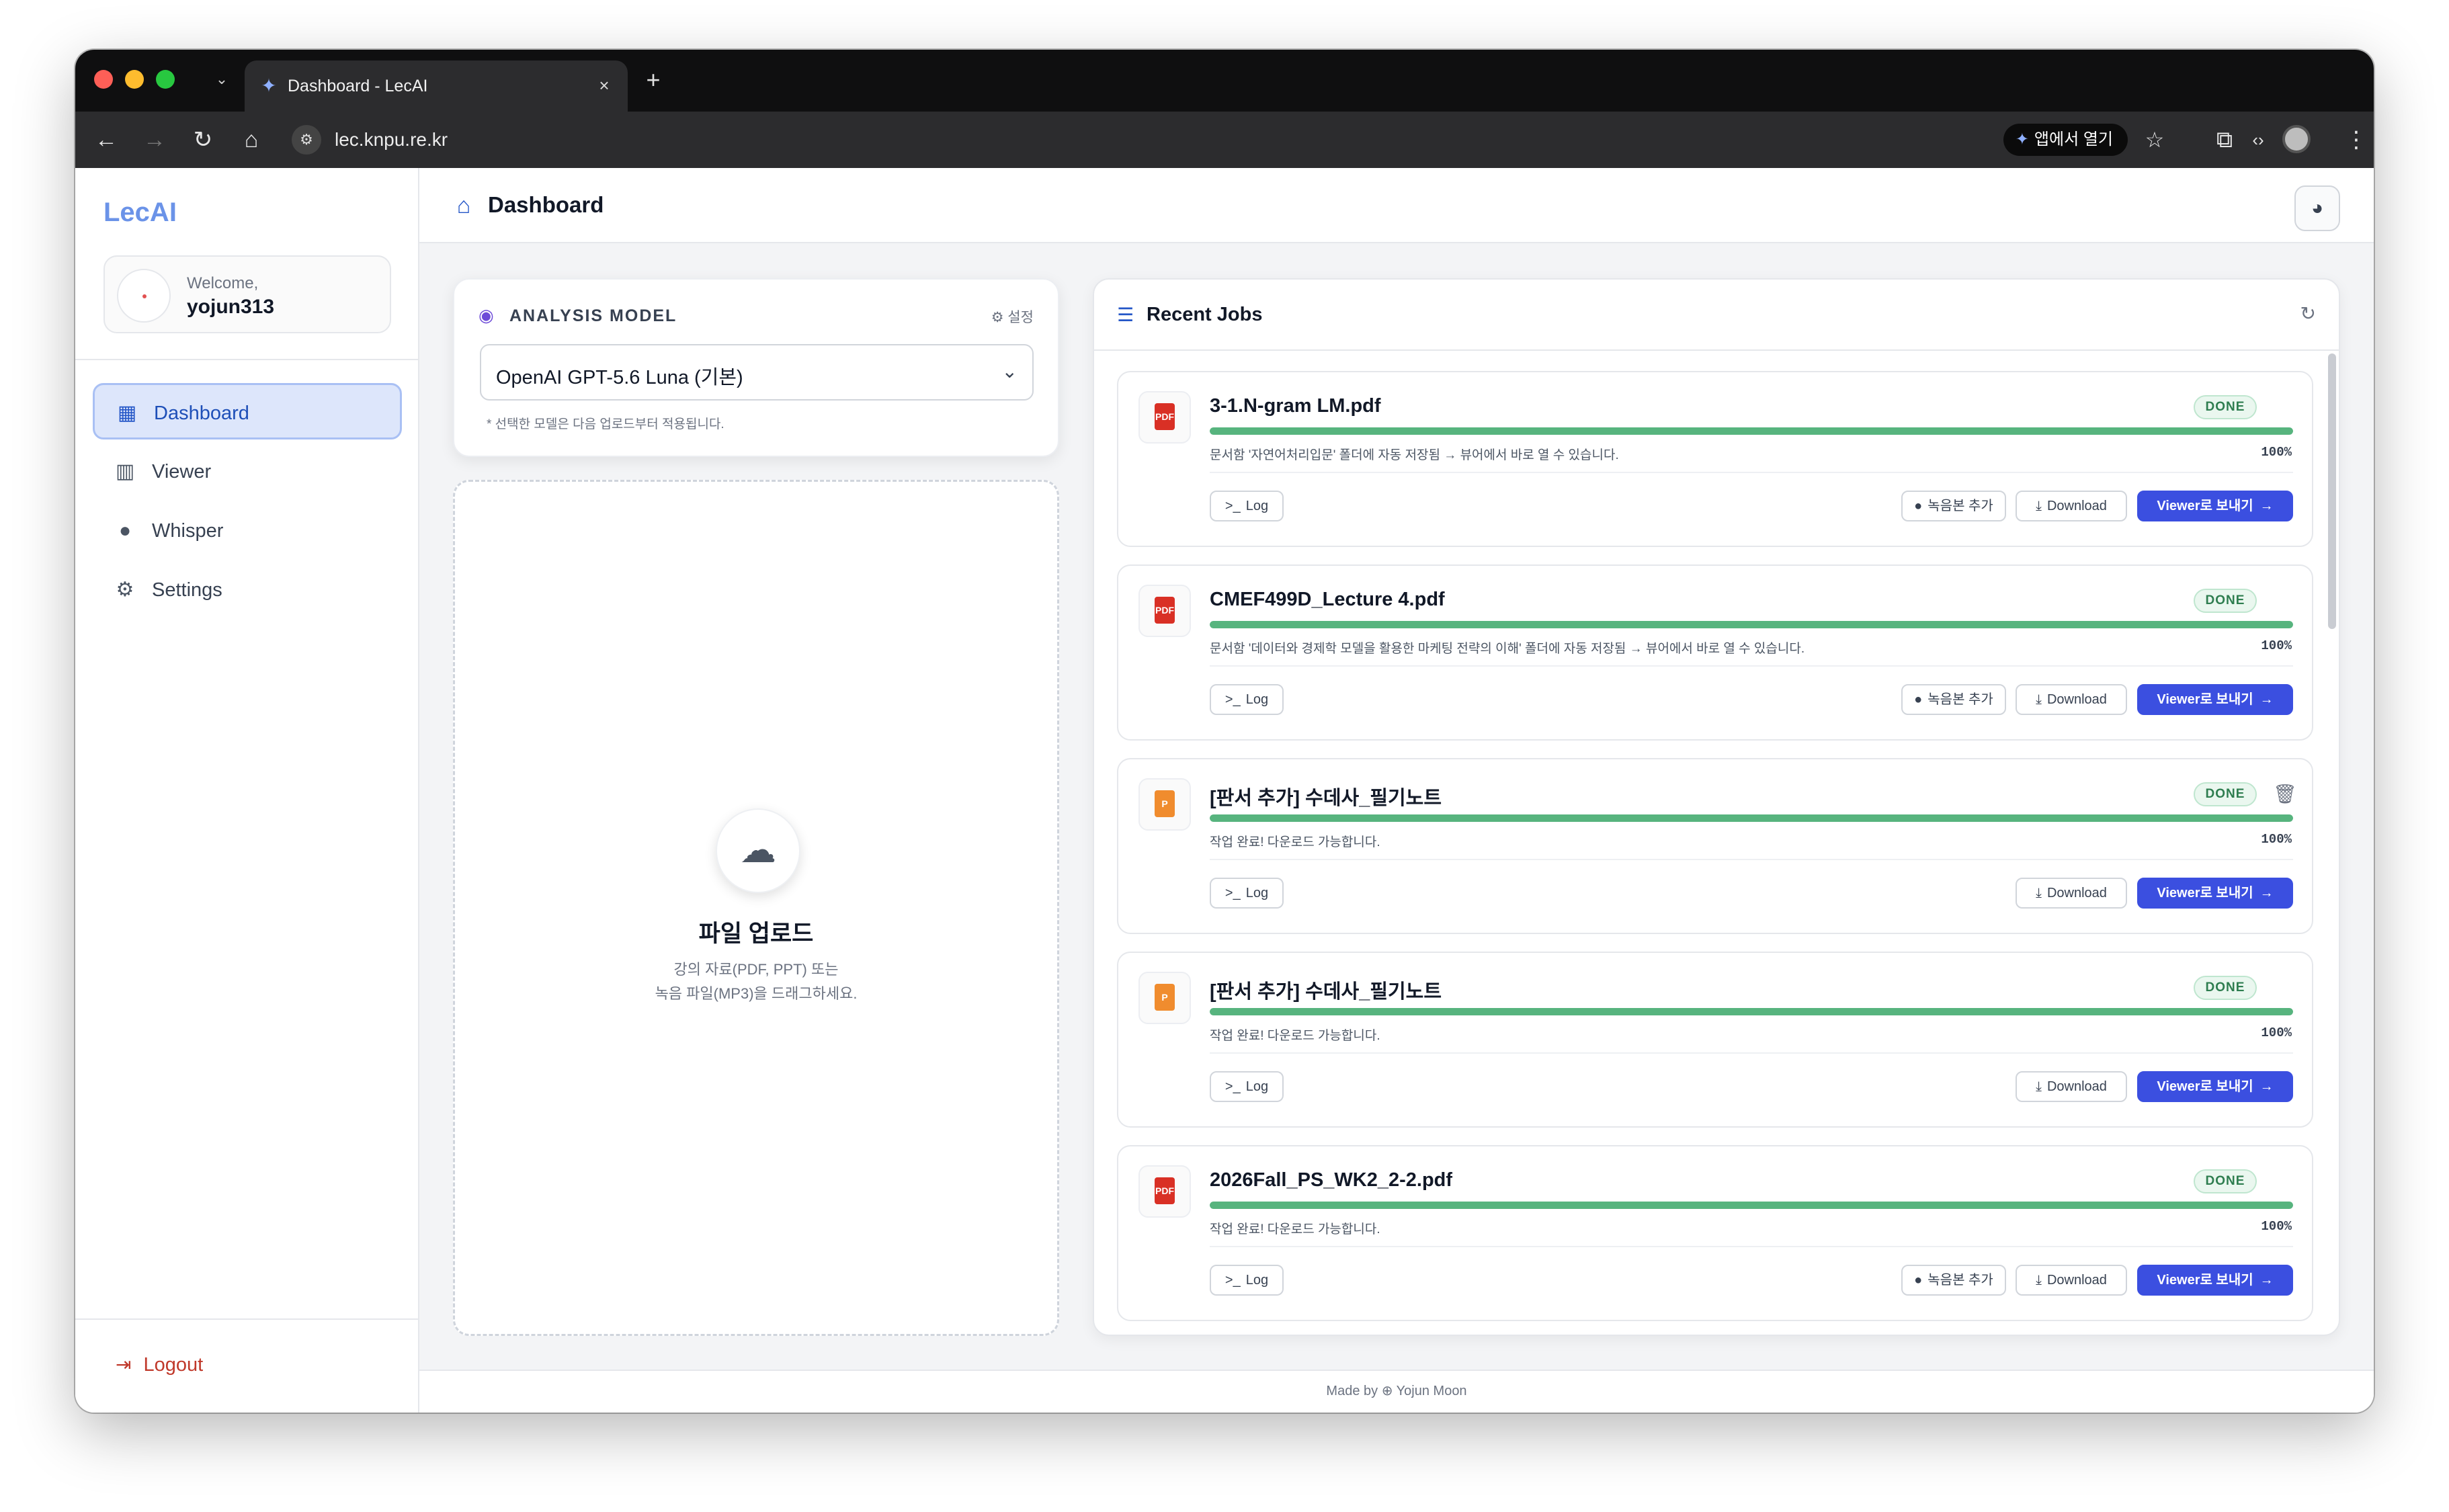 Image resolution: width=2449 pixels, height=1512 pixels. I want to click on job-divider, so click(1751, 1053).